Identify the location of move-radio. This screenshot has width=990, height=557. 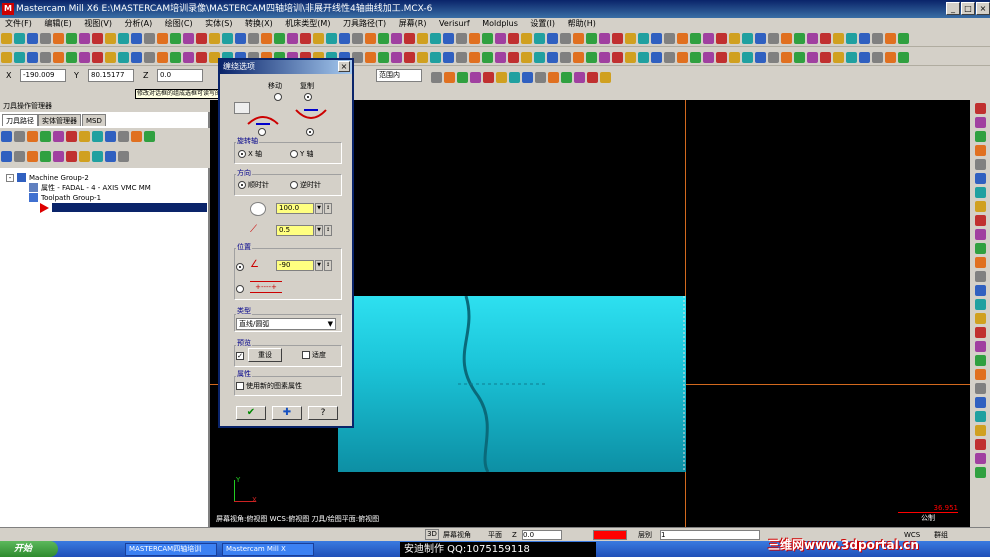
(279, 96).